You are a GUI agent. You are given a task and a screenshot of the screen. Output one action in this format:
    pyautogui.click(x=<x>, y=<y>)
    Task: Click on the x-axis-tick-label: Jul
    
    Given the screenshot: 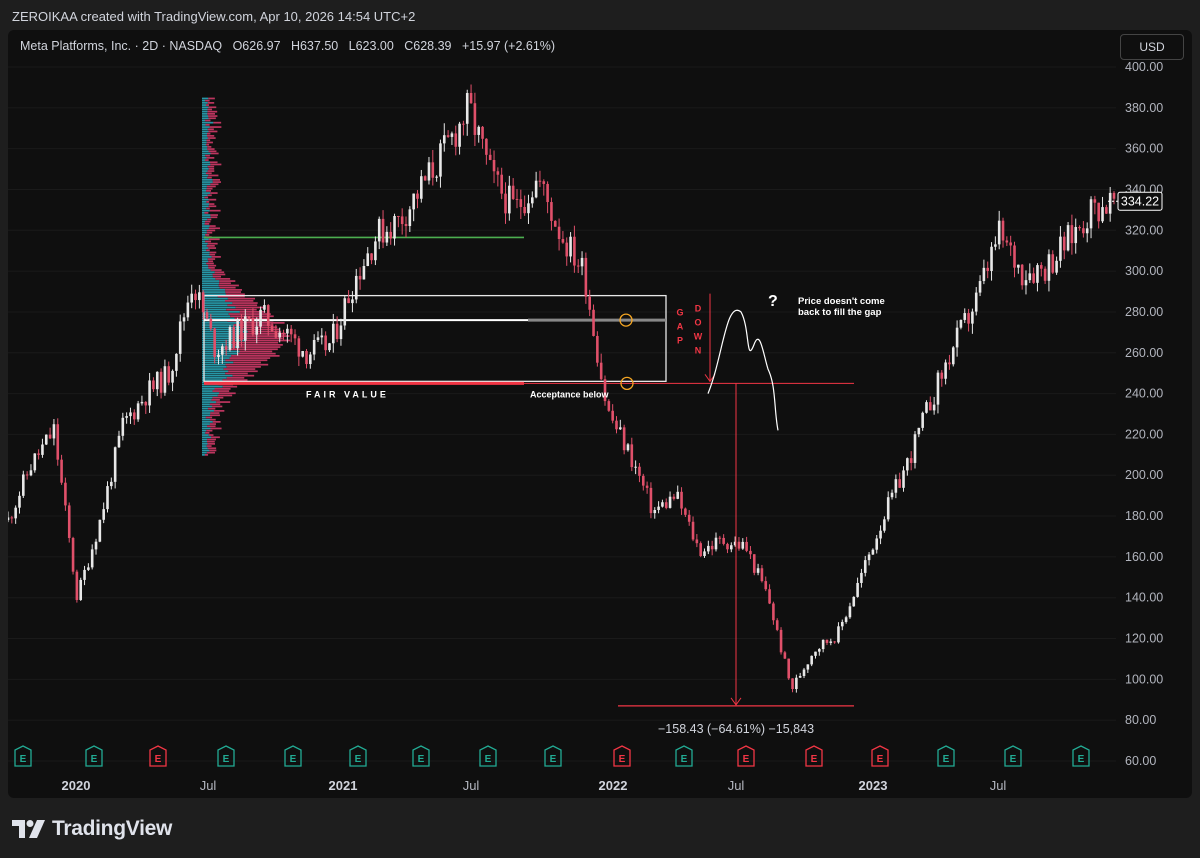 What is the action you would take?
    pyautogui.click(x=998, y=785)
    